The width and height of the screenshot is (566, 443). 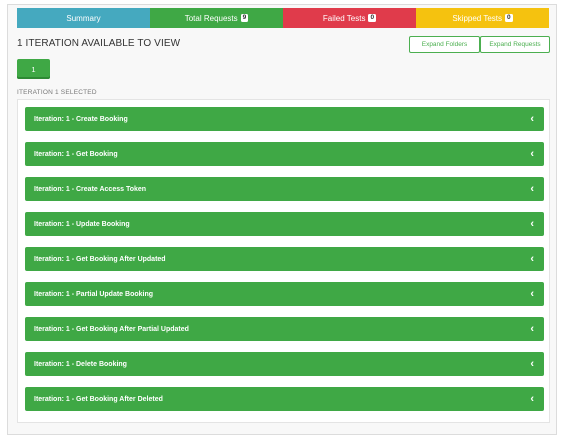 I want to click on tab-summary-label: Summary, so click(x=83, y=18).